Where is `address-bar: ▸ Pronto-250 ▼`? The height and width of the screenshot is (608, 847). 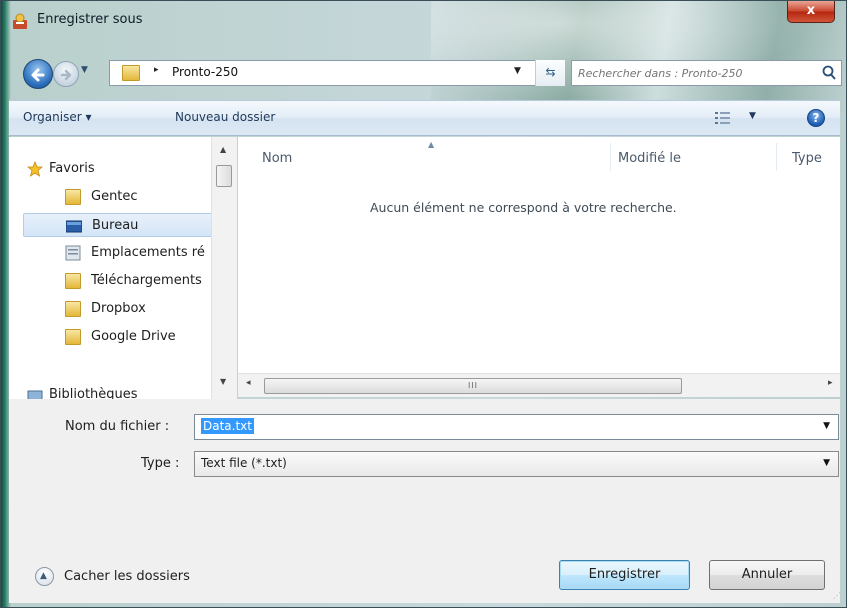
address-bar: ▸ Pronto-250 ▼ is located at coordinates (337, 73).